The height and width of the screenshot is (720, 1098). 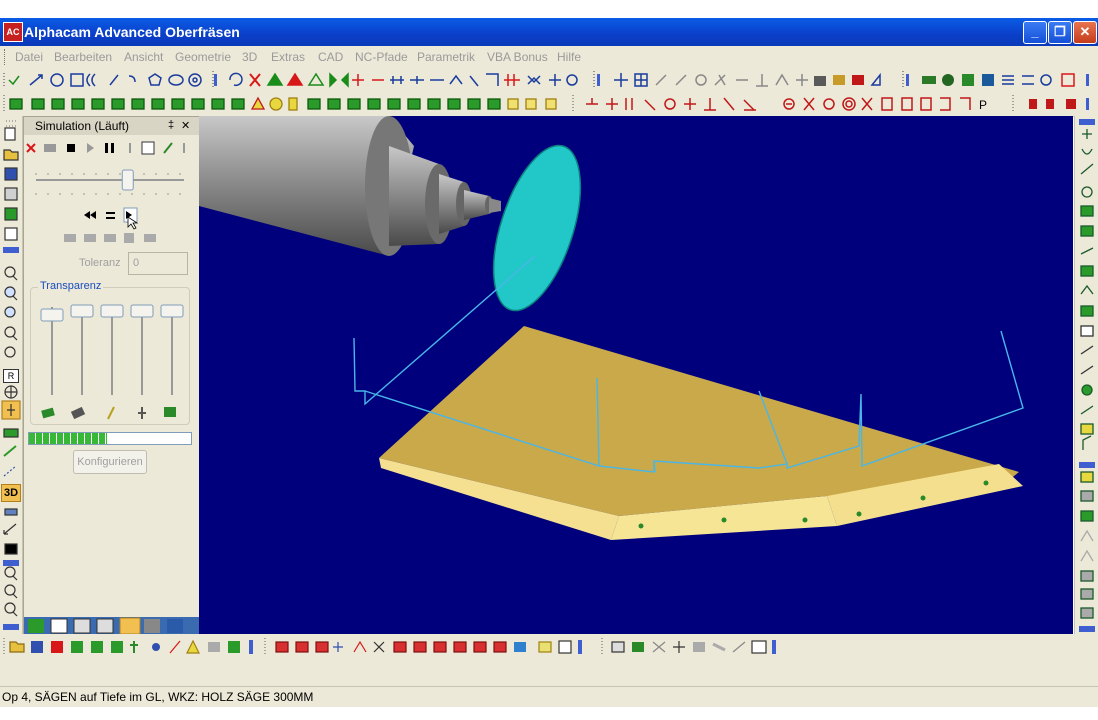 What do you see at coordinates (381, 57) in the screenshot?
I see `menu-nc-pfade: NC-Pfade` at bounding box center [381, 57].